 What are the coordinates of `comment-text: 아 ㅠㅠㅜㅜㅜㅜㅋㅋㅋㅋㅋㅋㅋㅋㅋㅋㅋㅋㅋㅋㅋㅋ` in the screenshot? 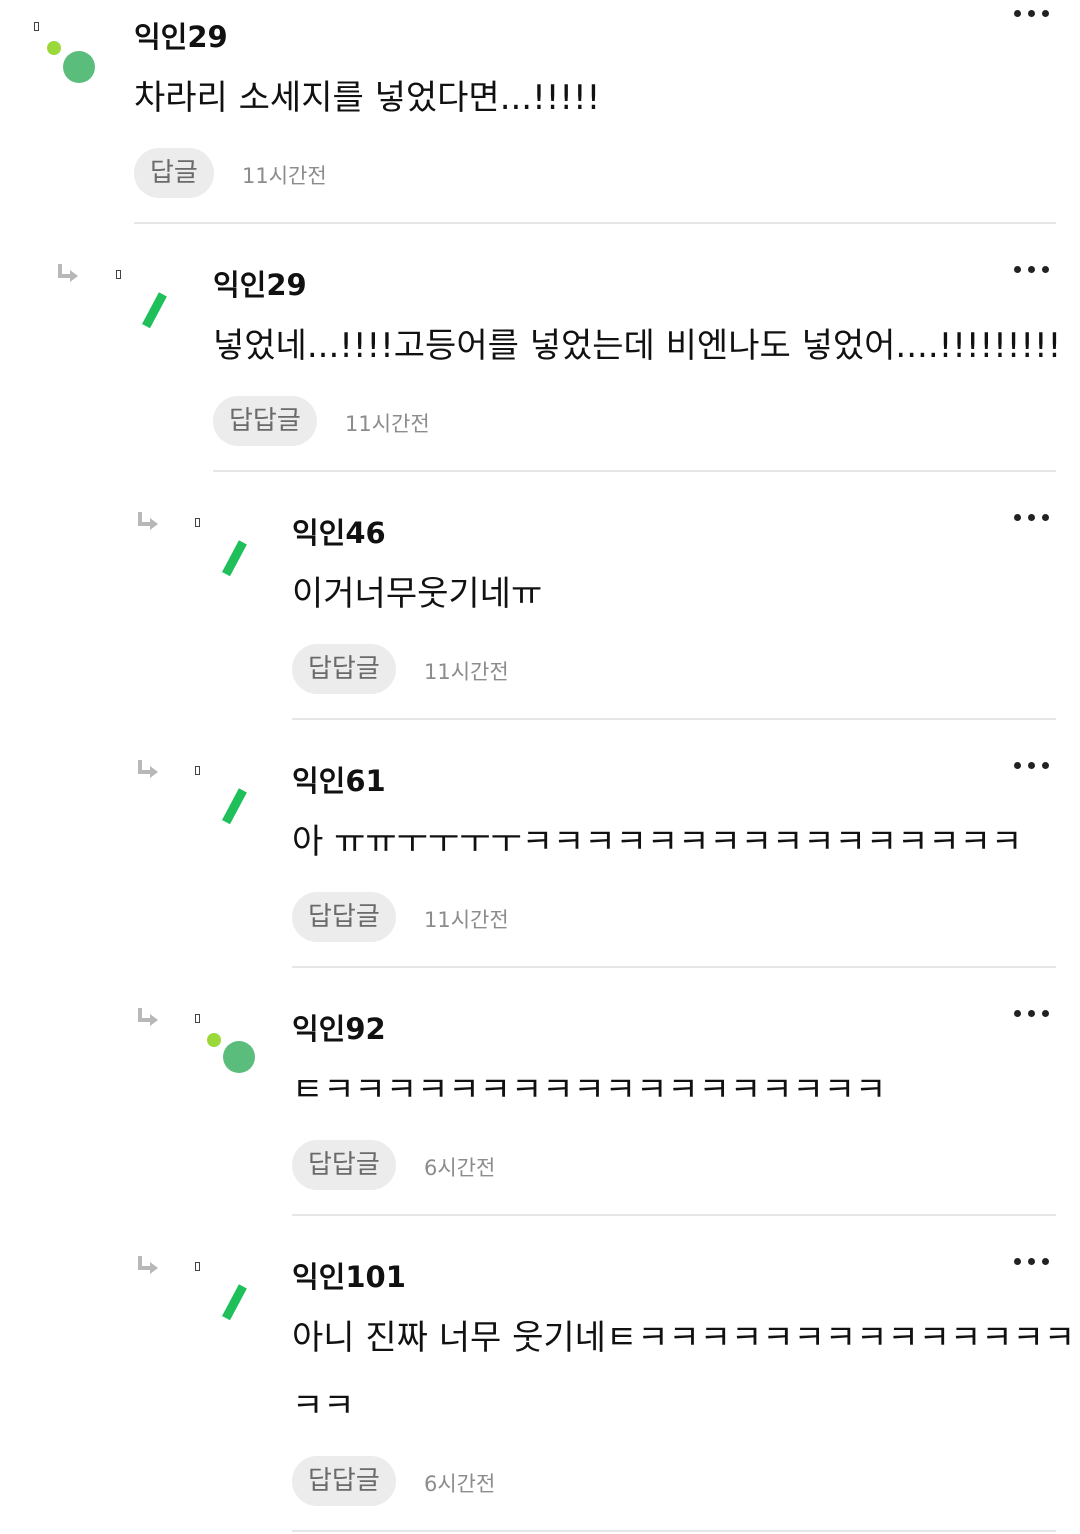 It's located at (657, 842).